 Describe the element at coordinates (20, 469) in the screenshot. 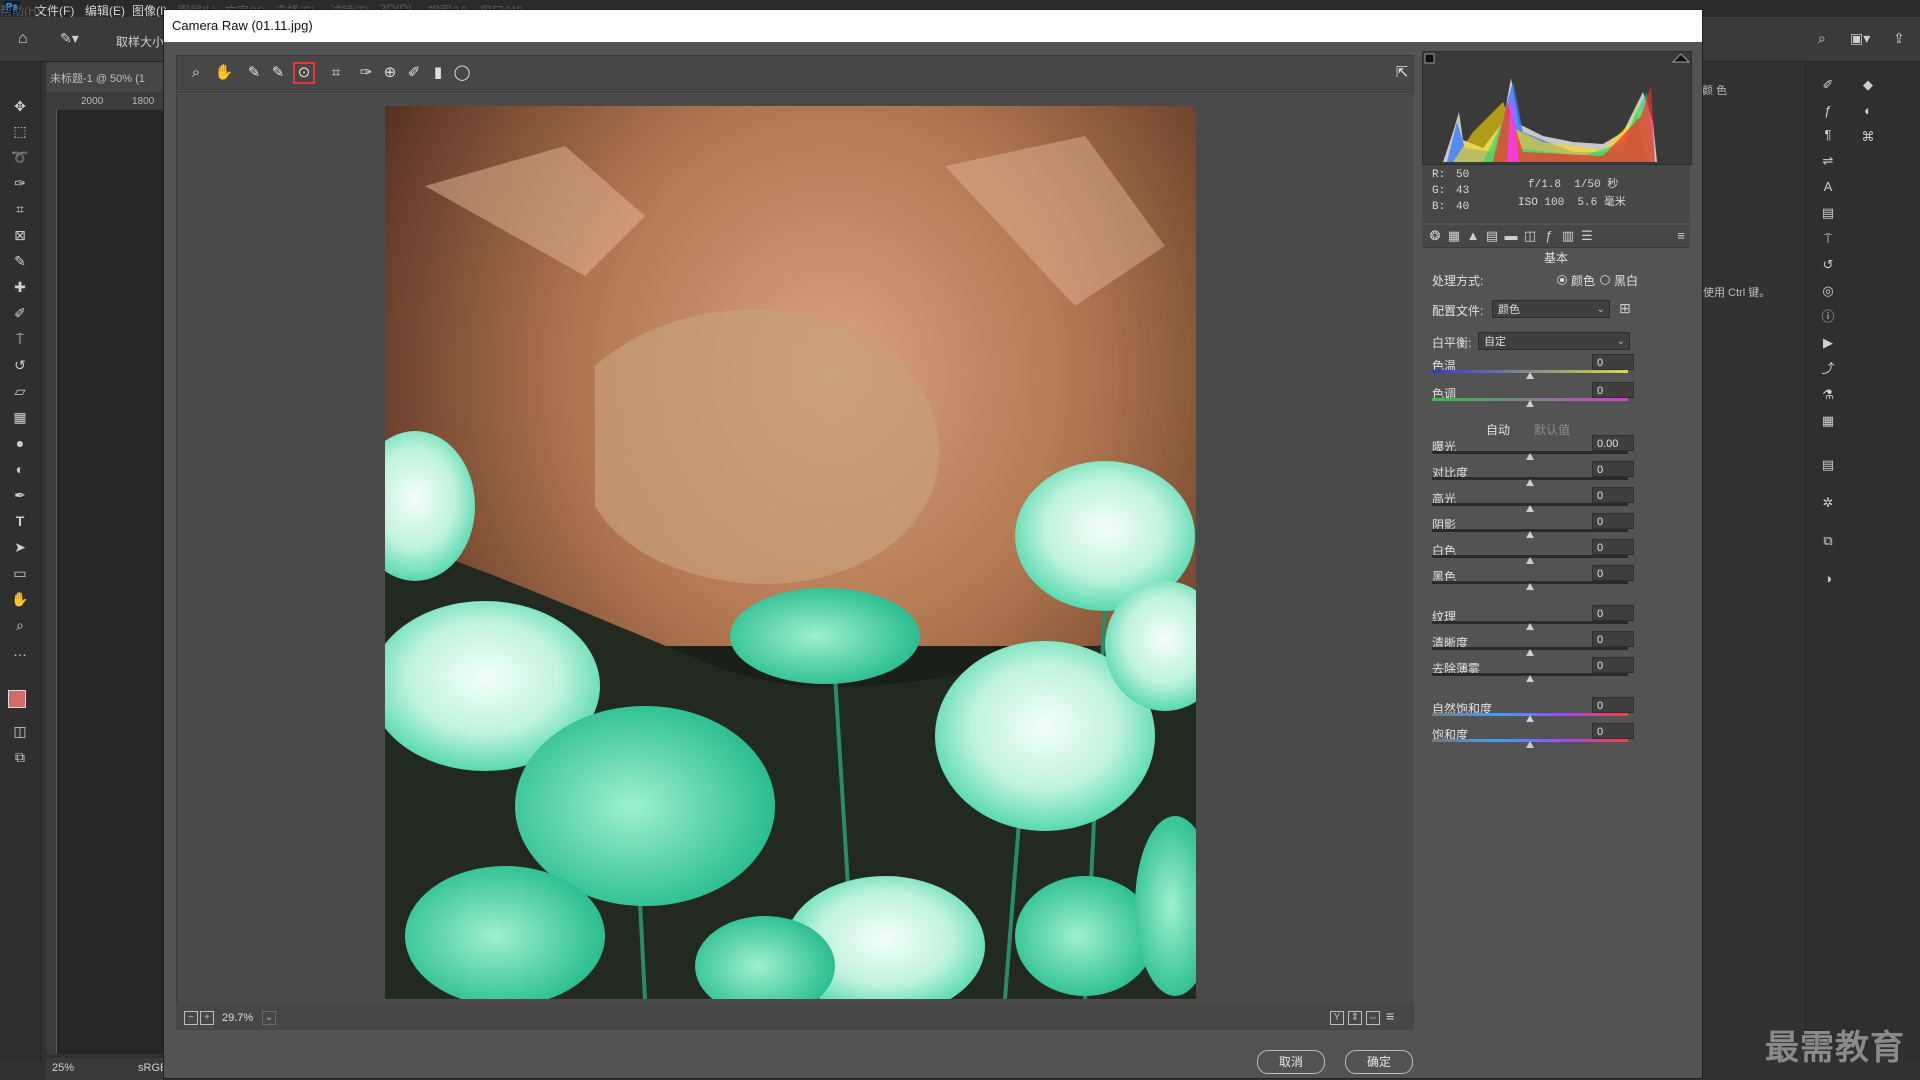

I see `dodge-tool-icon: ◐` at that location.